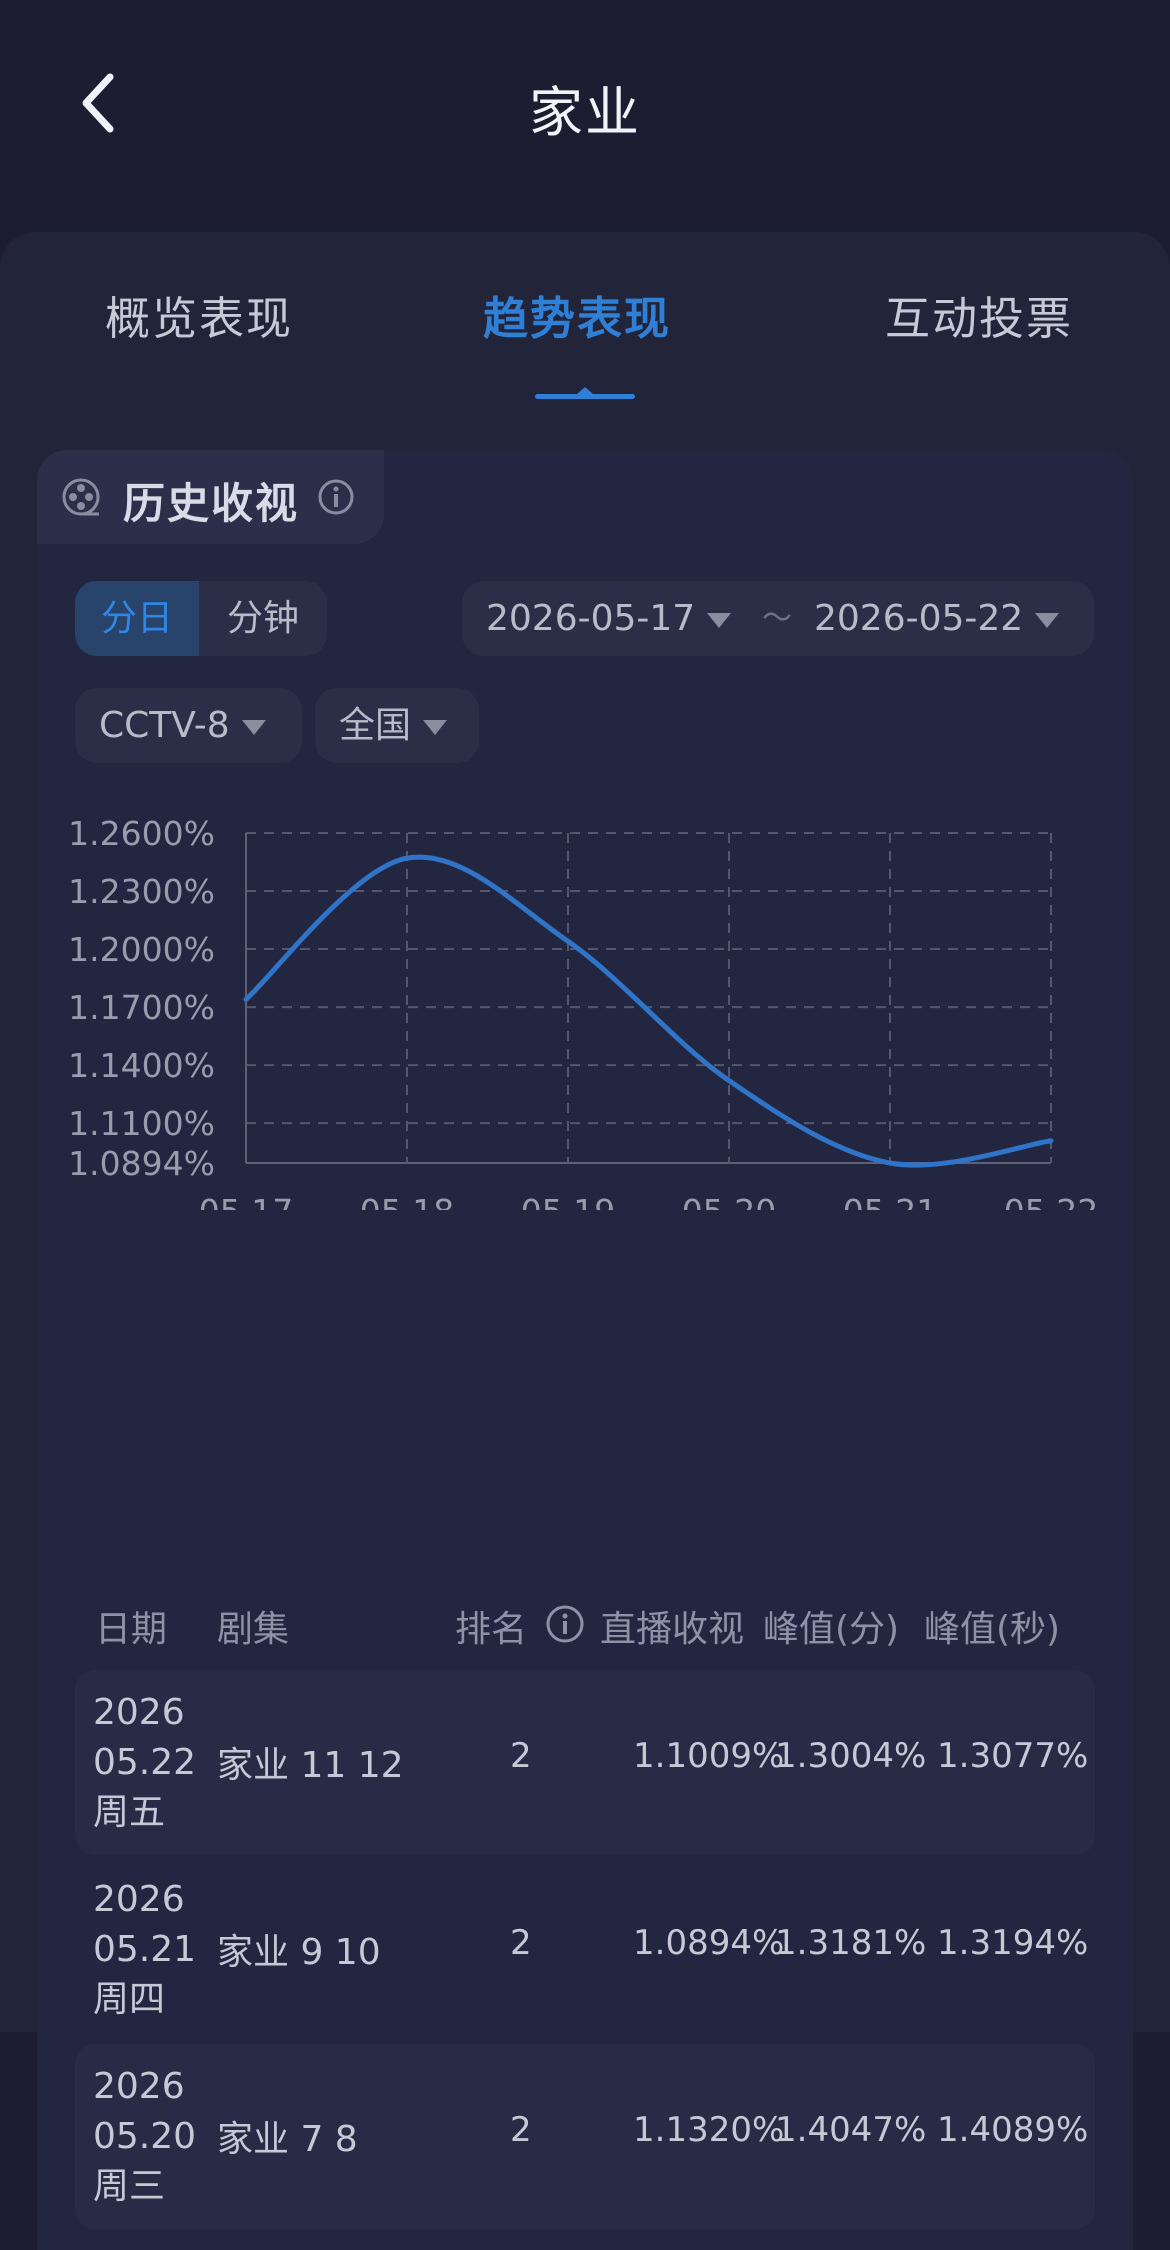  I want to click on region-select: 全国, so click(397, 725).